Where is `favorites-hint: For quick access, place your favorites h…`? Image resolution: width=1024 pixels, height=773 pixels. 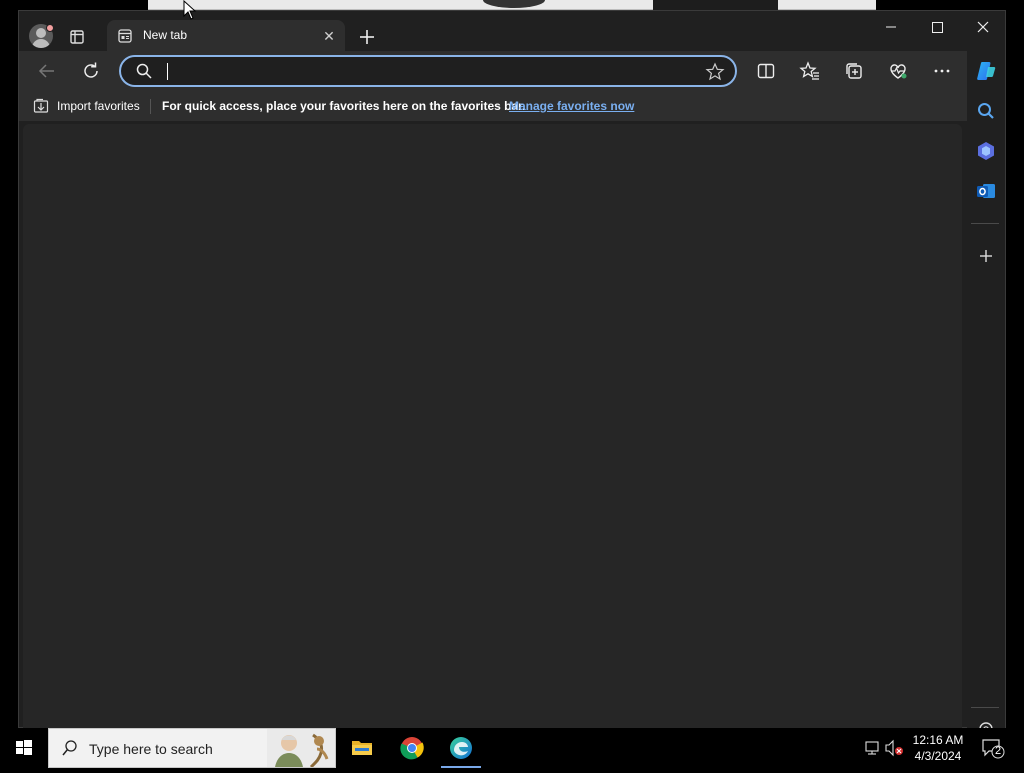
favorites-hint: For quick access, place your favorites h… is located at coordinates (344, 106).